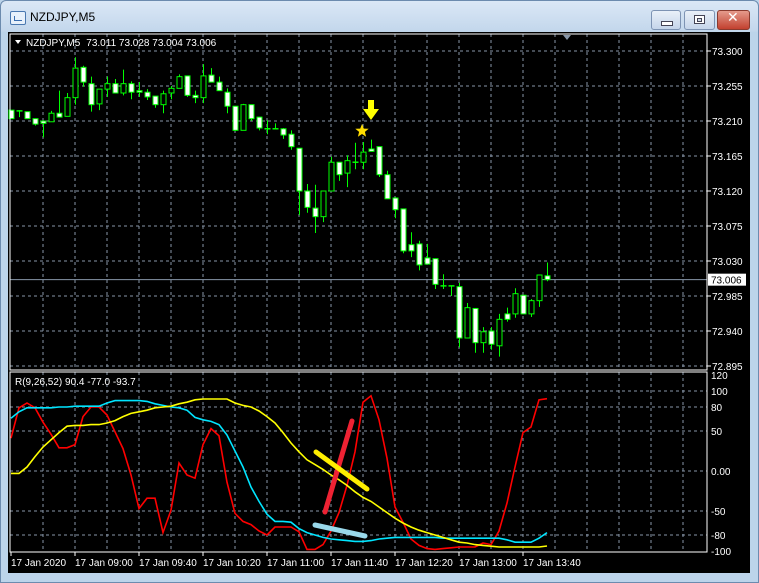 The image size is (759, 583). I want to click on indicator-tick-label: 80, so click(717, 408).